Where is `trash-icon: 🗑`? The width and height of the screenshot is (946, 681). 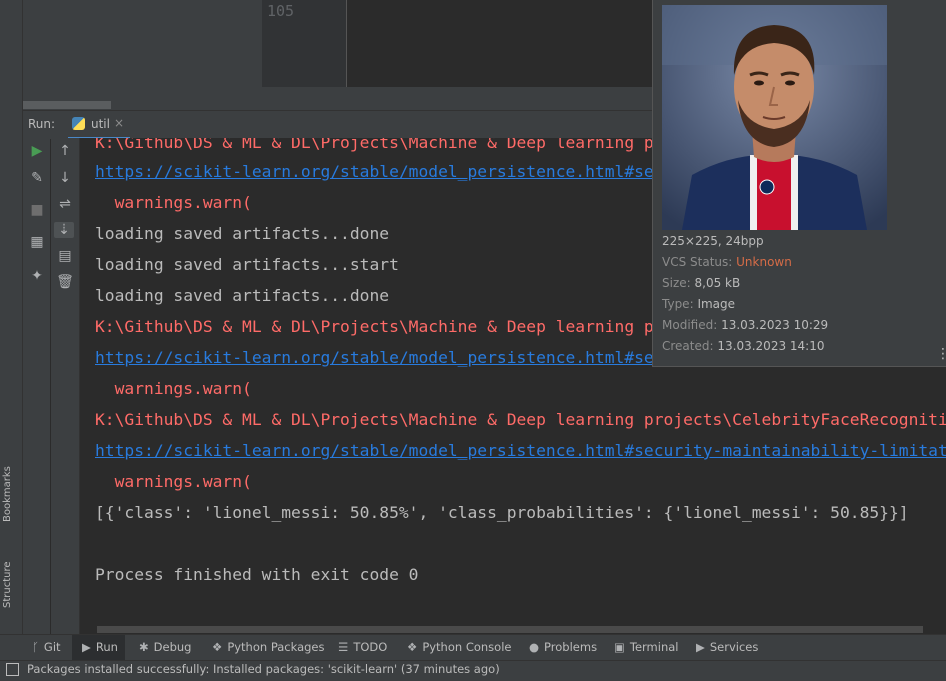
trash-icon: 🗑 is located at coordinates (65, 282).